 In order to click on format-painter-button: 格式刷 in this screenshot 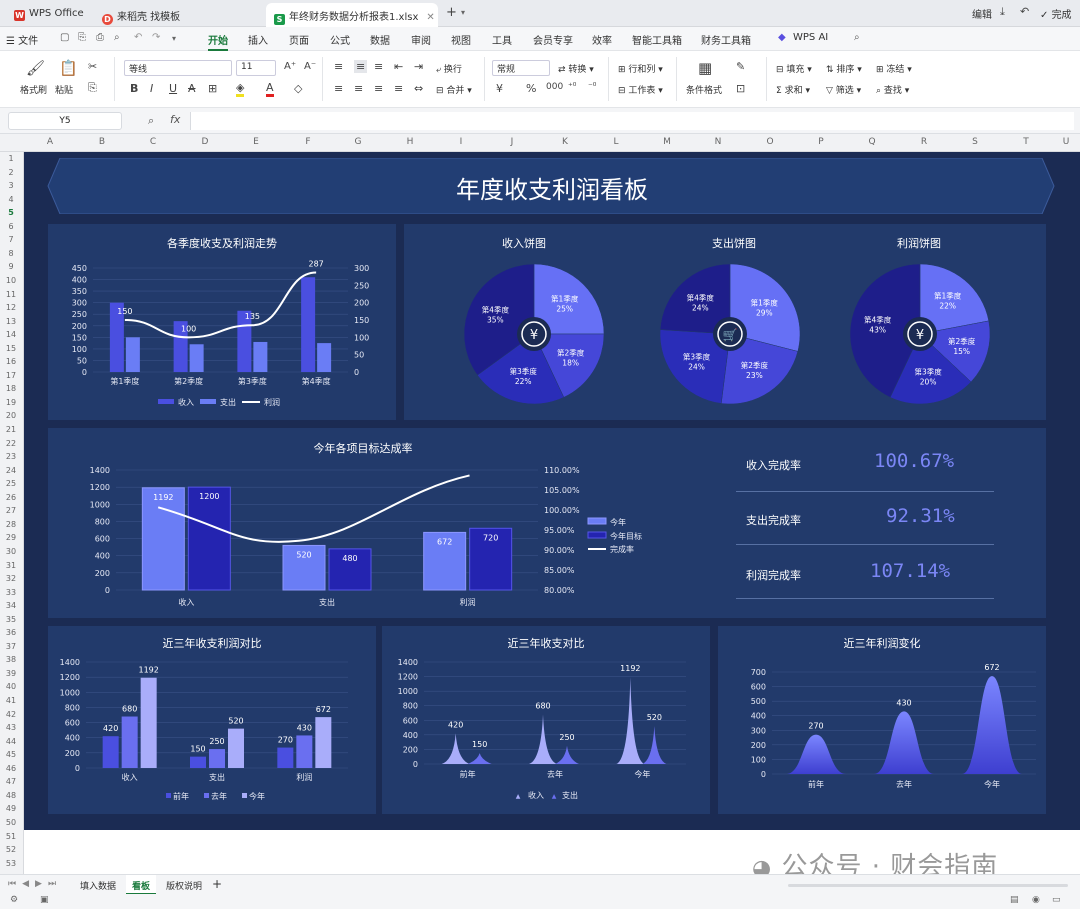, I will do `click(33, 89)`.